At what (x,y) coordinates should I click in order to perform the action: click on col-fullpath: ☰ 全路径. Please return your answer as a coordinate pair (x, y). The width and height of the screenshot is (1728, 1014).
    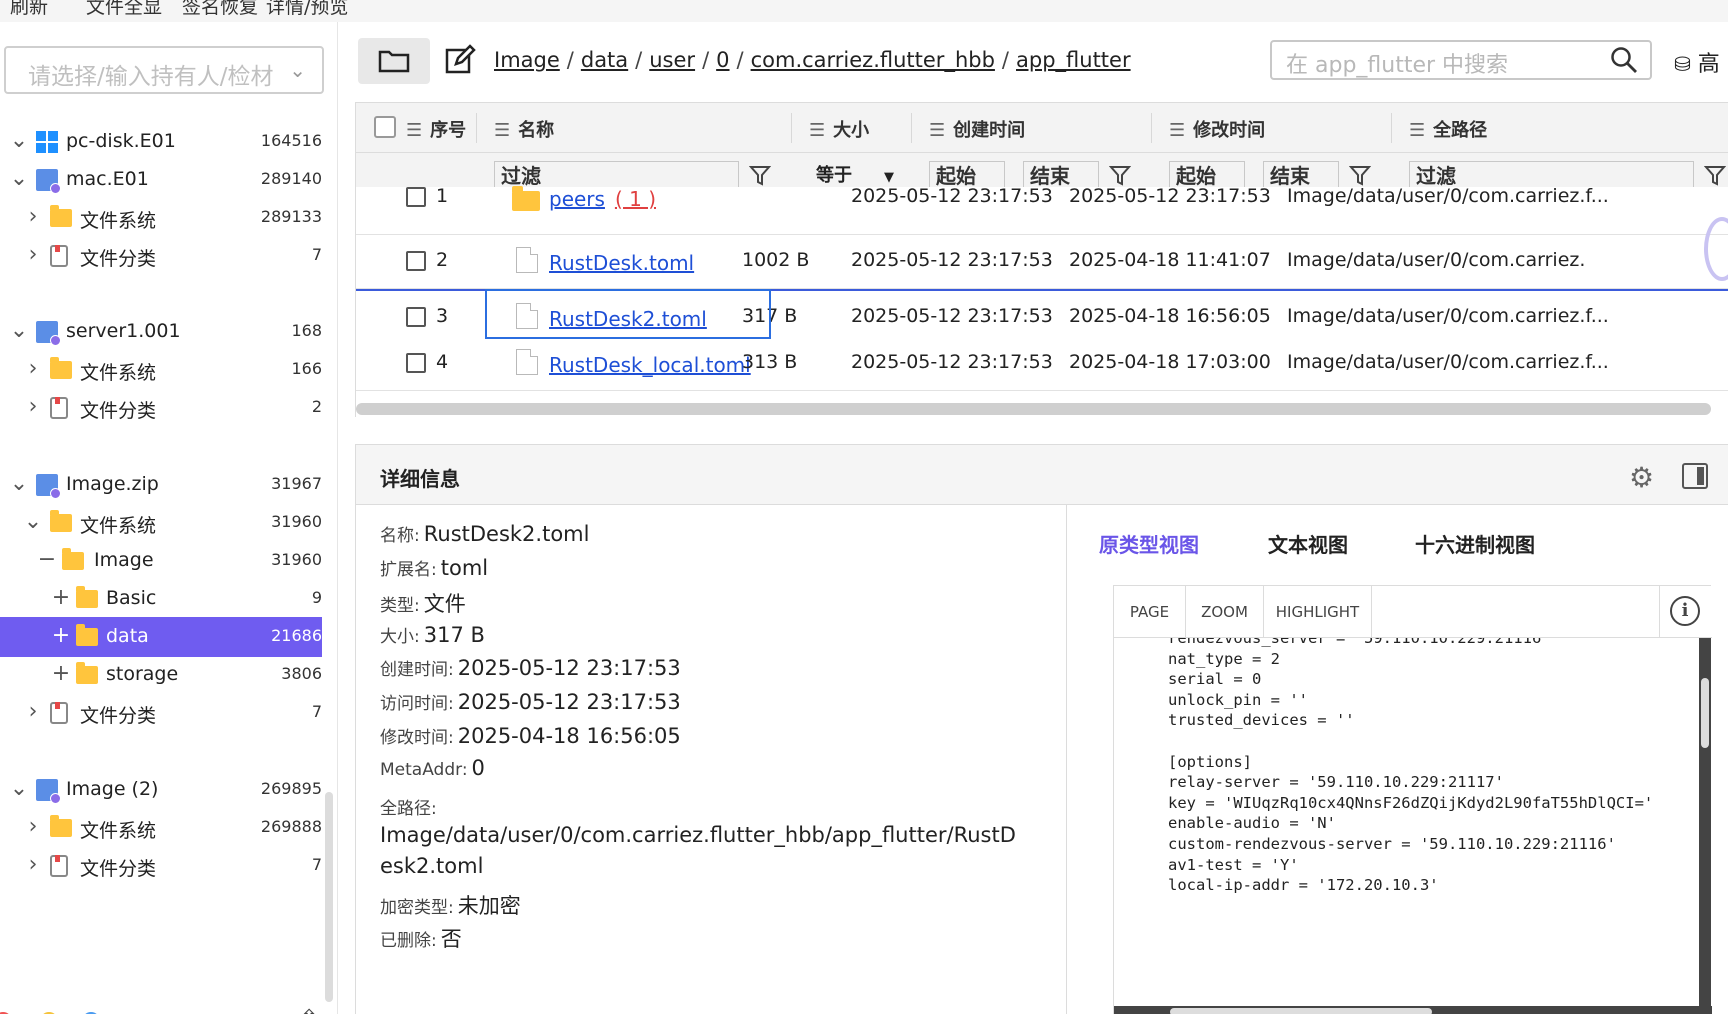
    Looking at the image, I should click on (1448, 129).